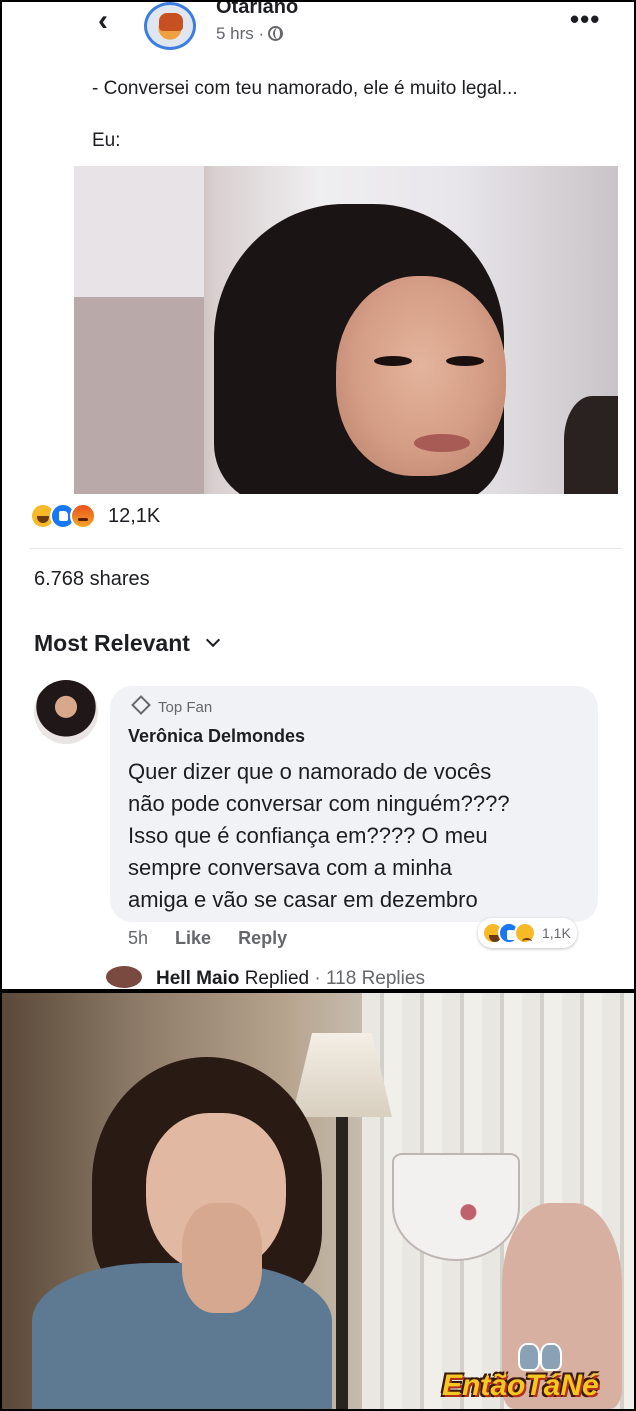 This screenshot has height=1411, width=636. I want to click on back-icon: ‹, so click(113, 22).